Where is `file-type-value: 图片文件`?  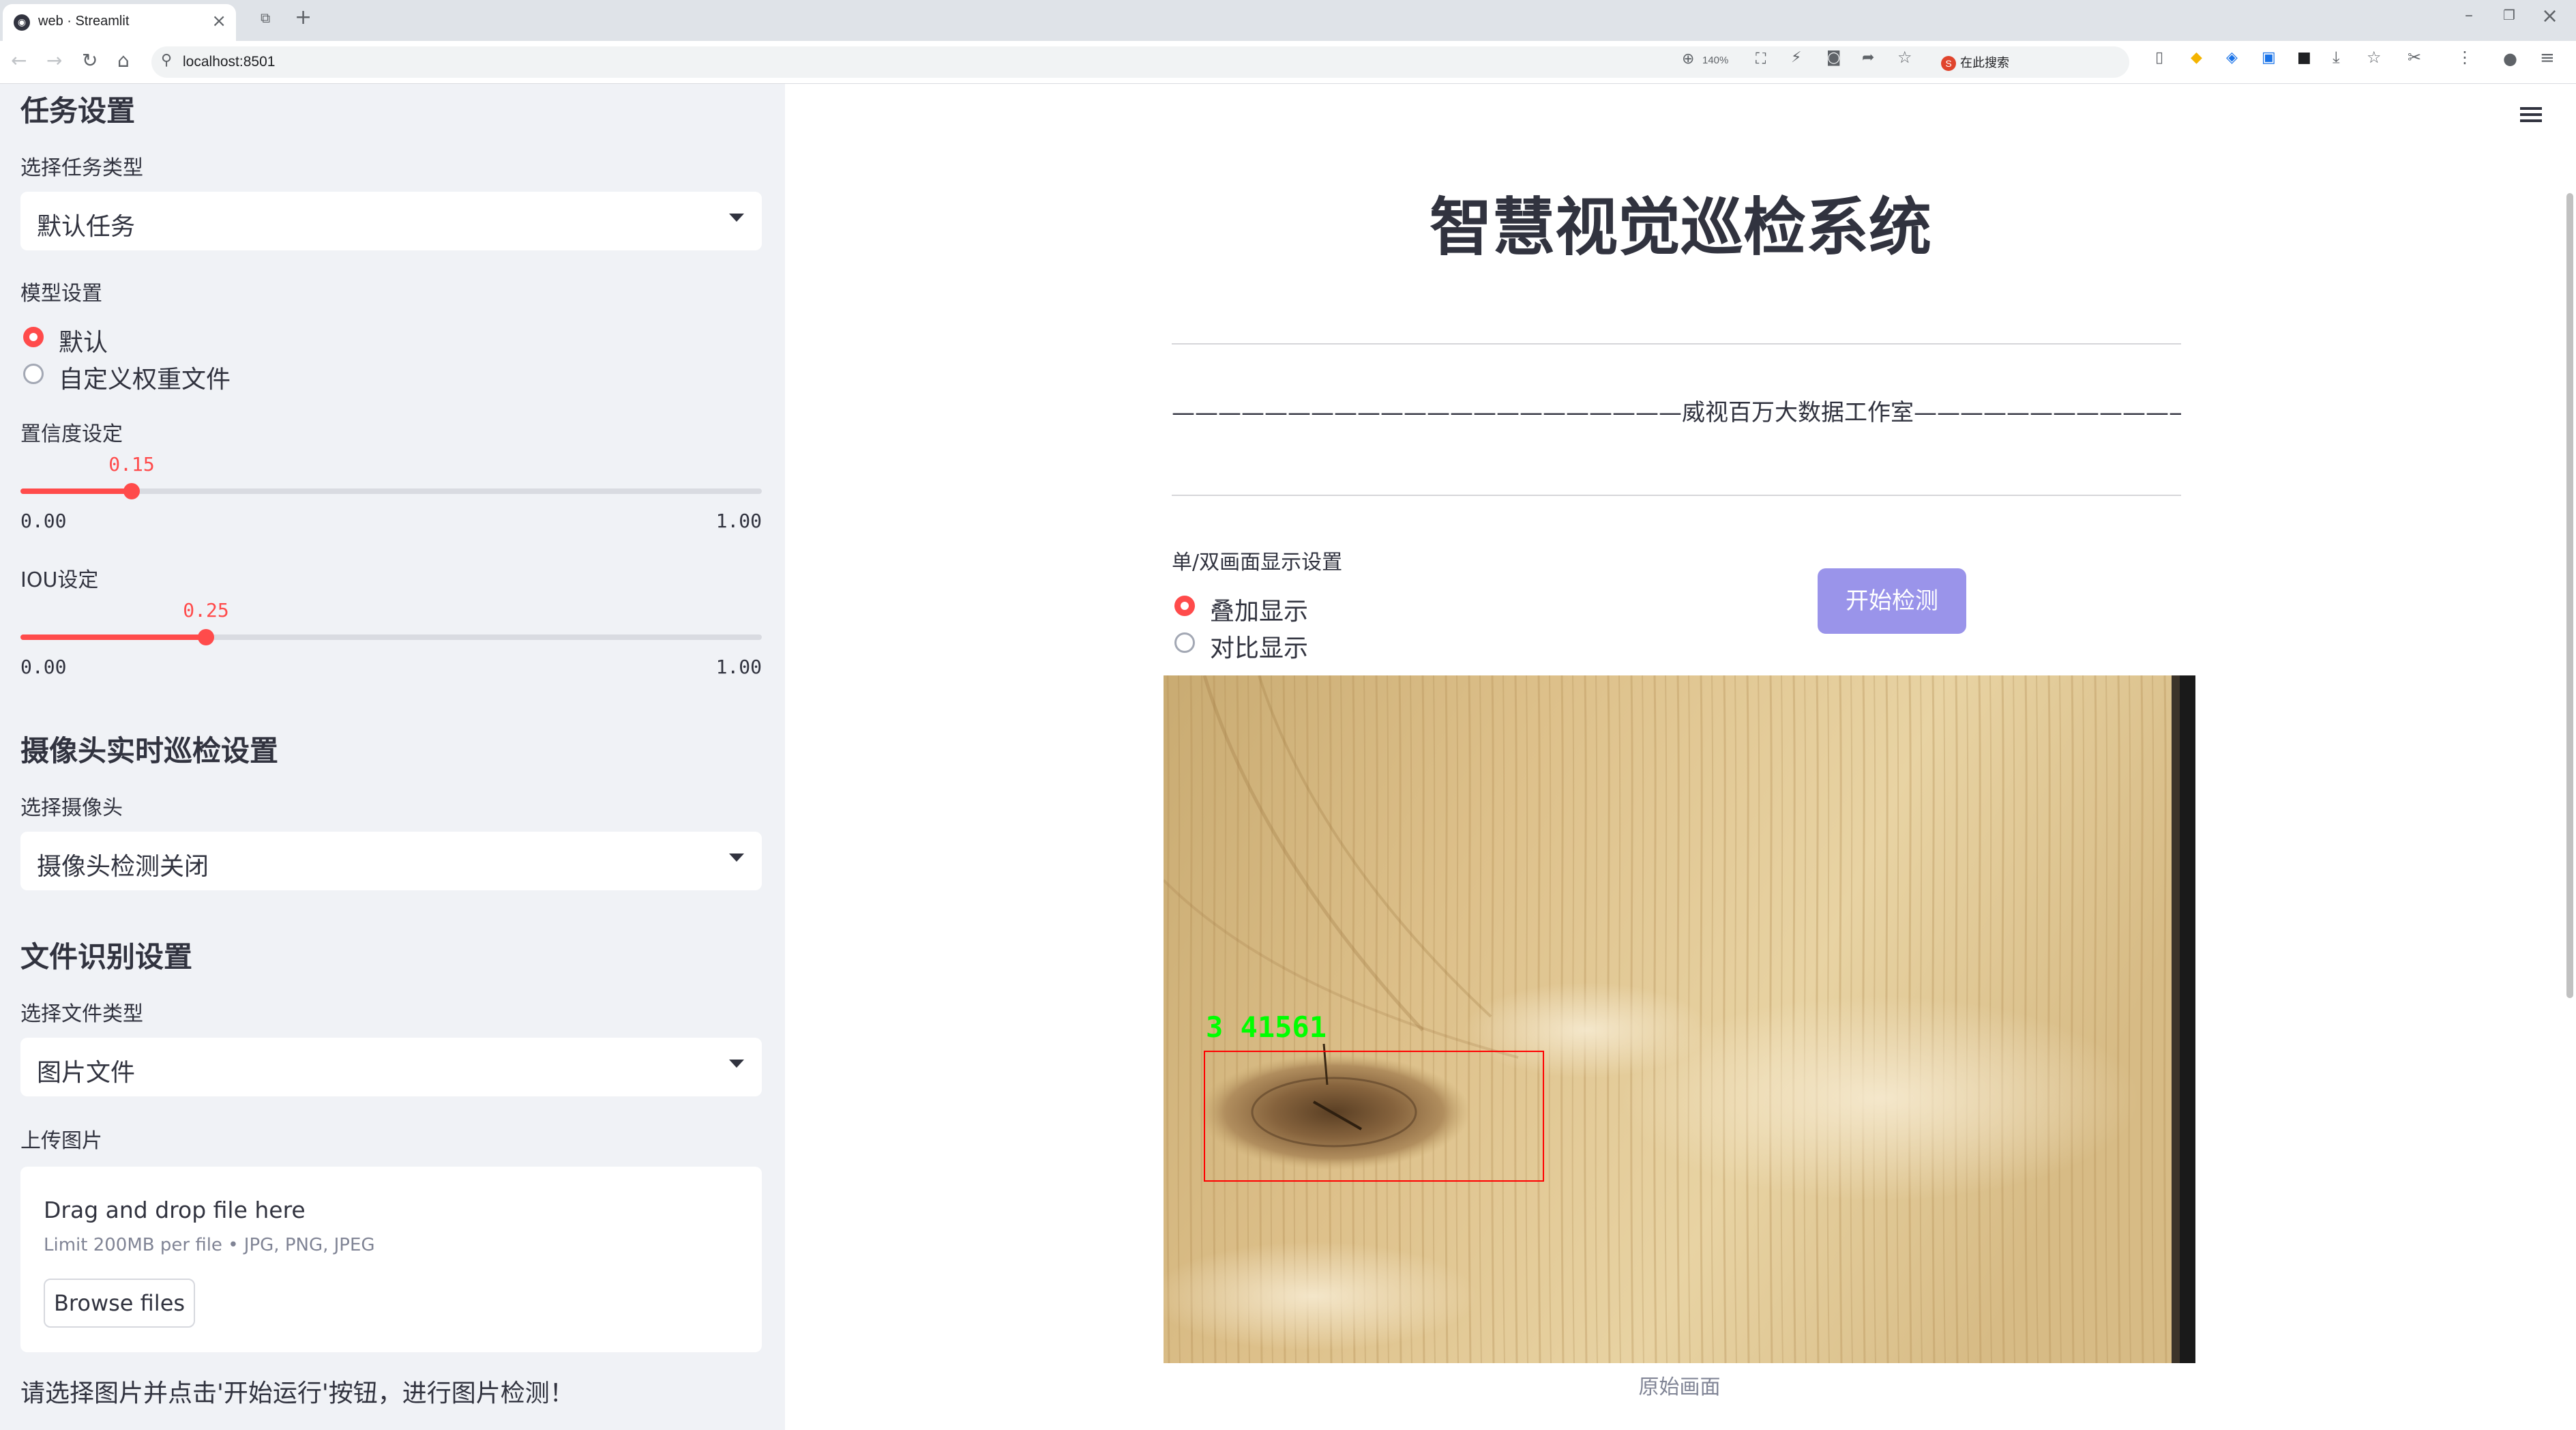
file-type-value: 图片文件 is located at coordinates (86, 1073).